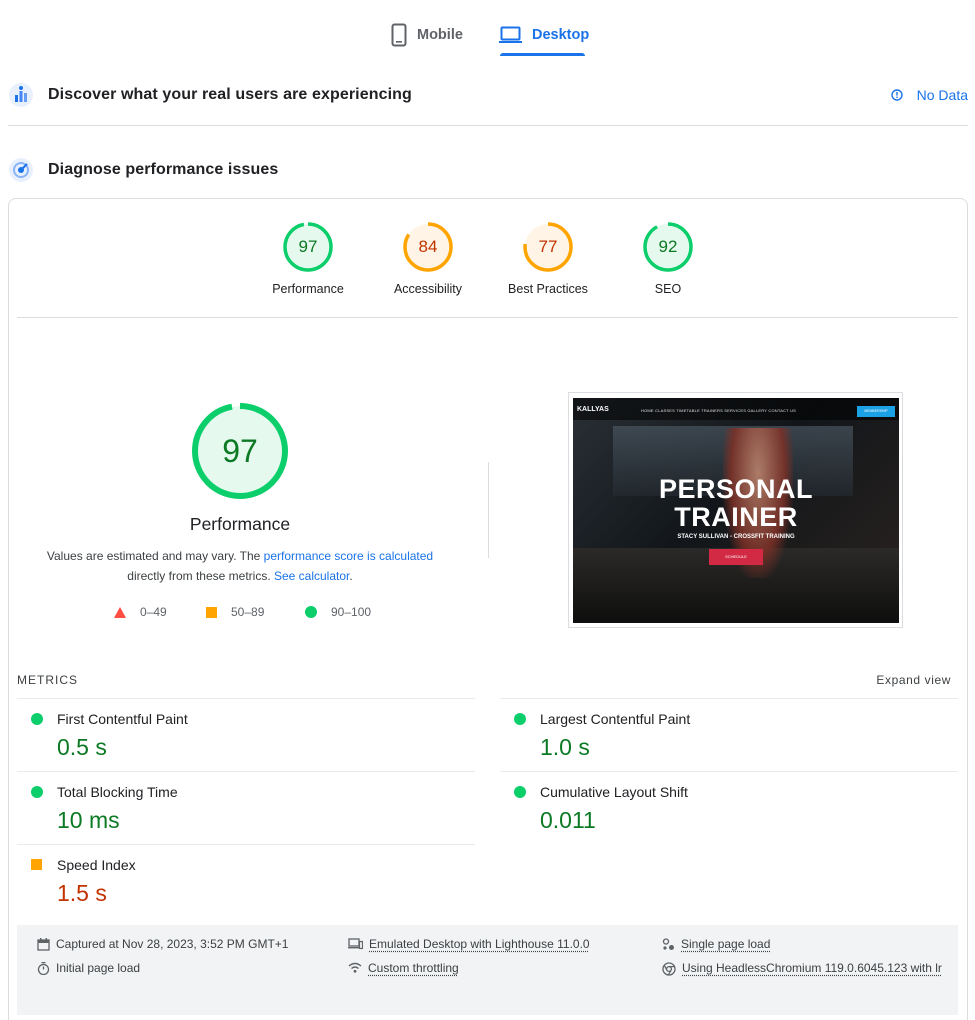 The width and height of the screenshot is (975, 1020). I want to click on diagnose-title: Diagnose performance issues, so click(163, 170).